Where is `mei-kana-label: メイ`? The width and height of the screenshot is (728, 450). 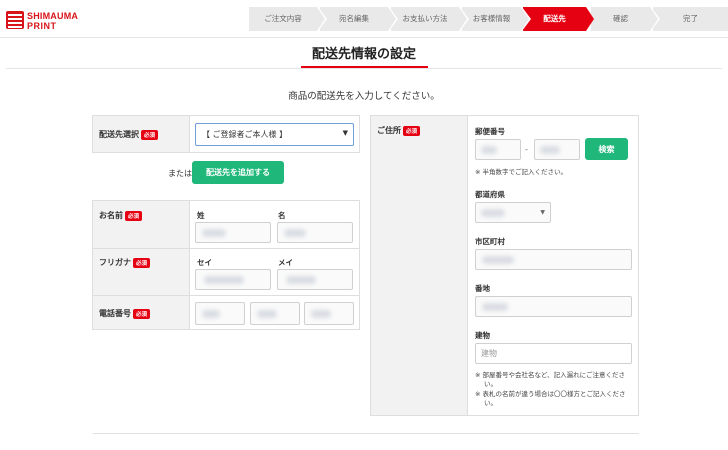 mei-kana-label: メイ is located at coordinates (285, 262).